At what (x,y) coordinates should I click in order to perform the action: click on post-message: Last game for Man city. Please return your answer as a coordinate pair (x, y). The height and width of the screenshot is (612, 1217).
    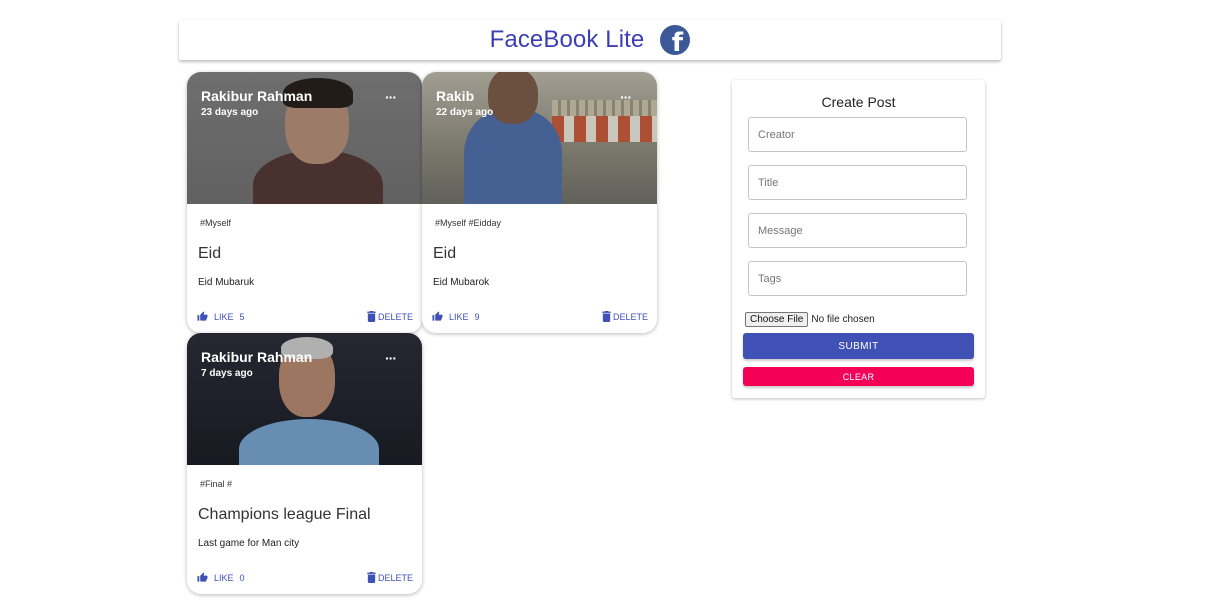
    Looking at the image, I should click on (249, 543).